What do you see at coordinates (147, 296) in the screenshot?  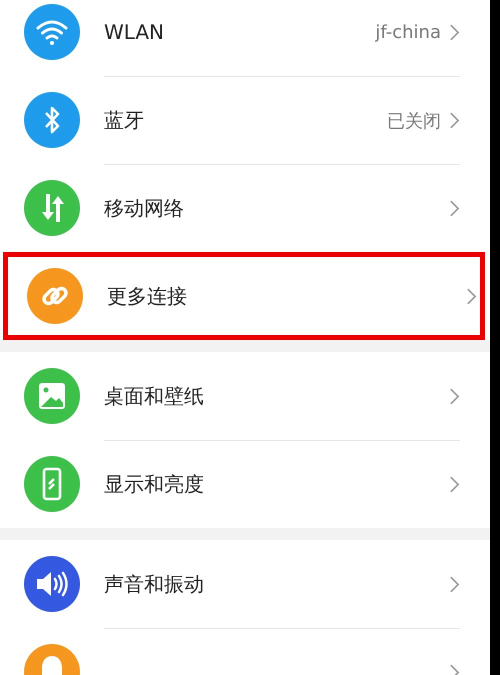 I see `row-label: 更多连接` at bounding box center [147, 296].